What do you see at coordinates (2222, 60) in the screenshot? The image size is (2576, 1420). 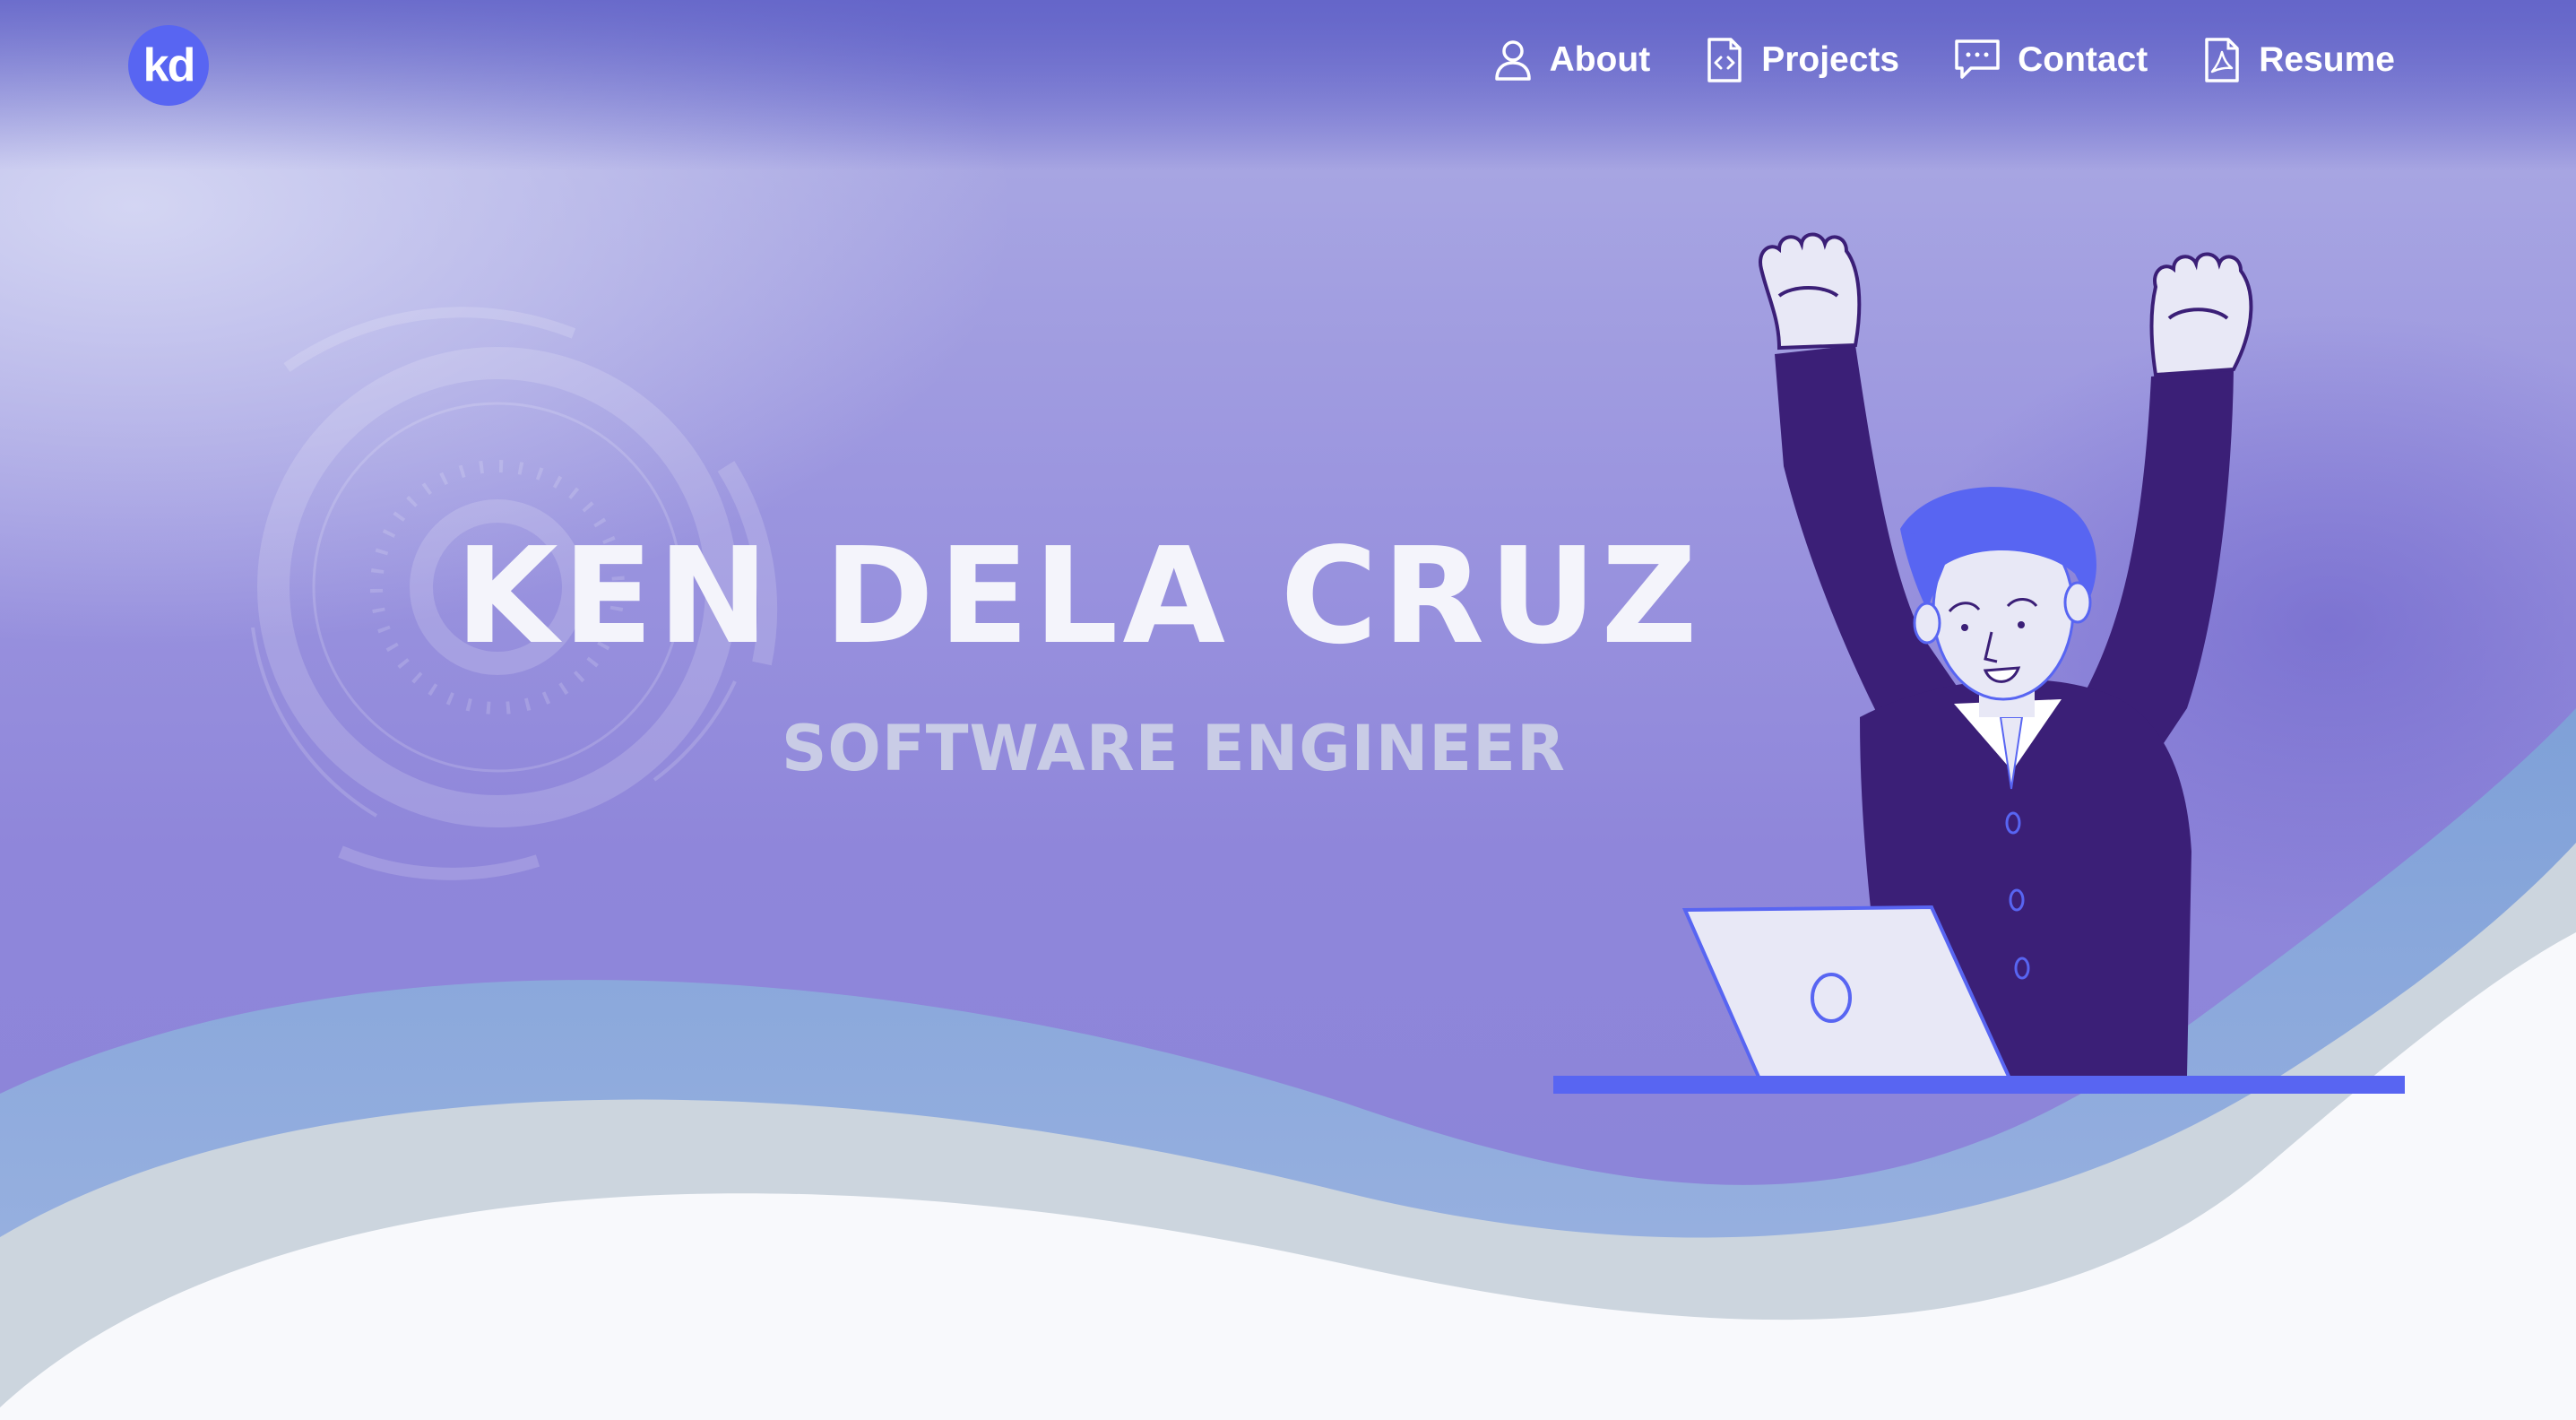 I see `pdf-file-icon` at bounding box center [2222, 60].